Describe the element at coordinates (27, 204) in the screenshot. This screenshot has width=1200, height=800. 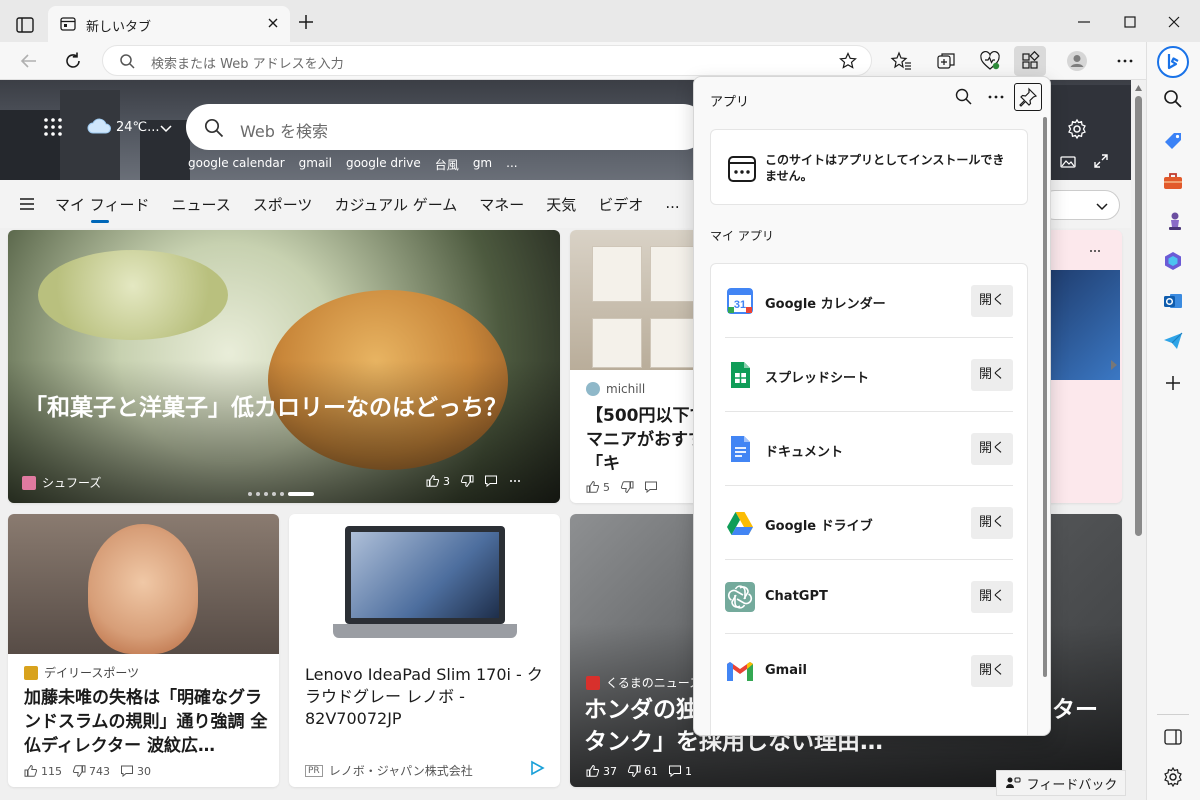
I see `hamburger-menu-icon` at that location.